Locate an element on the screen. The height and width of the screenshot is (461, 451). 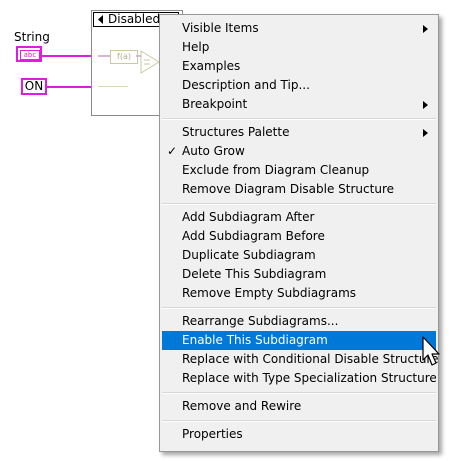
menu-item-remove-empty-subdiagrams: Remove Empty Subdiagrams is located at coordinates (299, 293).